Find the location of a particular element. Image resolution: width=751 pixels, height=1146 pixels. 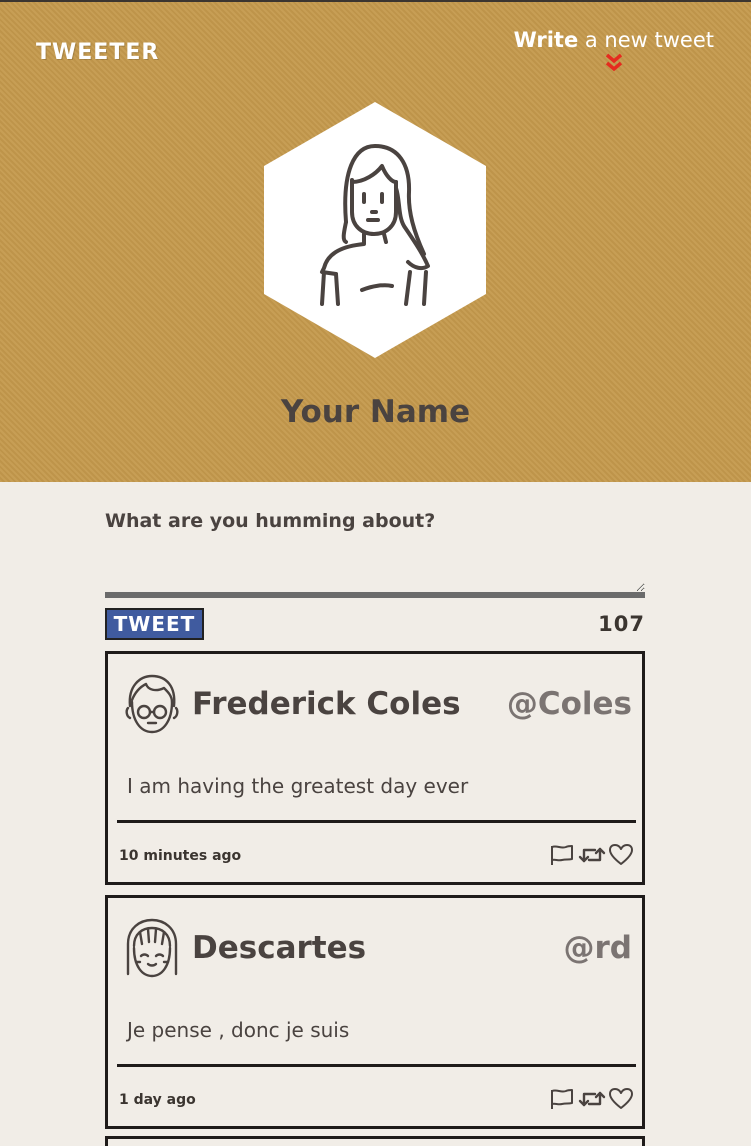

profile-name: Your Name is located at coordinates (375, 412).